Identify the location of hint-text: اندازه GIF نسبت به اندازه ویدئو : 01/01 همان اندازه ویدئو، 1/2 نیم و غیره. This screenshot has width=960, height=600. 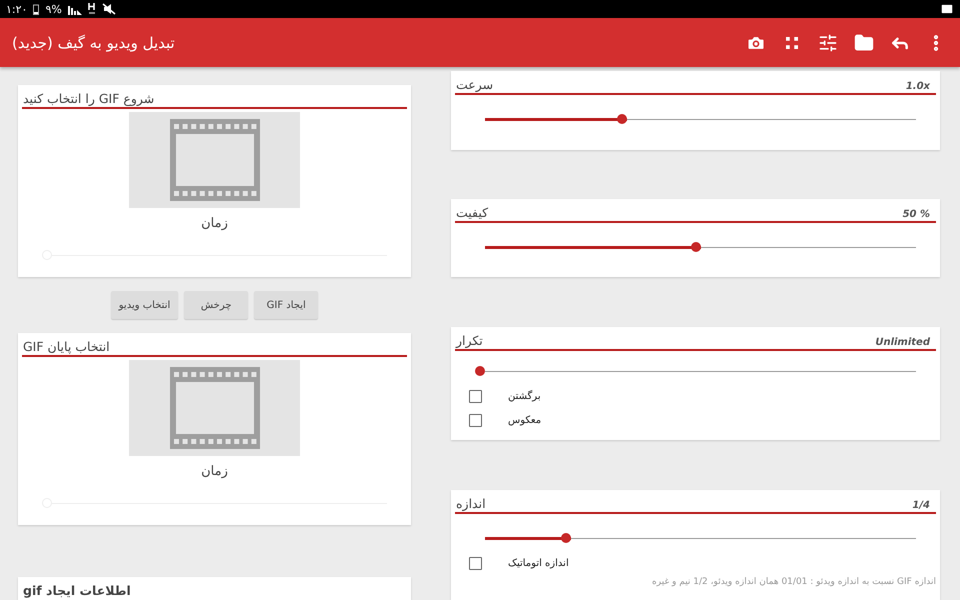
(793, 582).